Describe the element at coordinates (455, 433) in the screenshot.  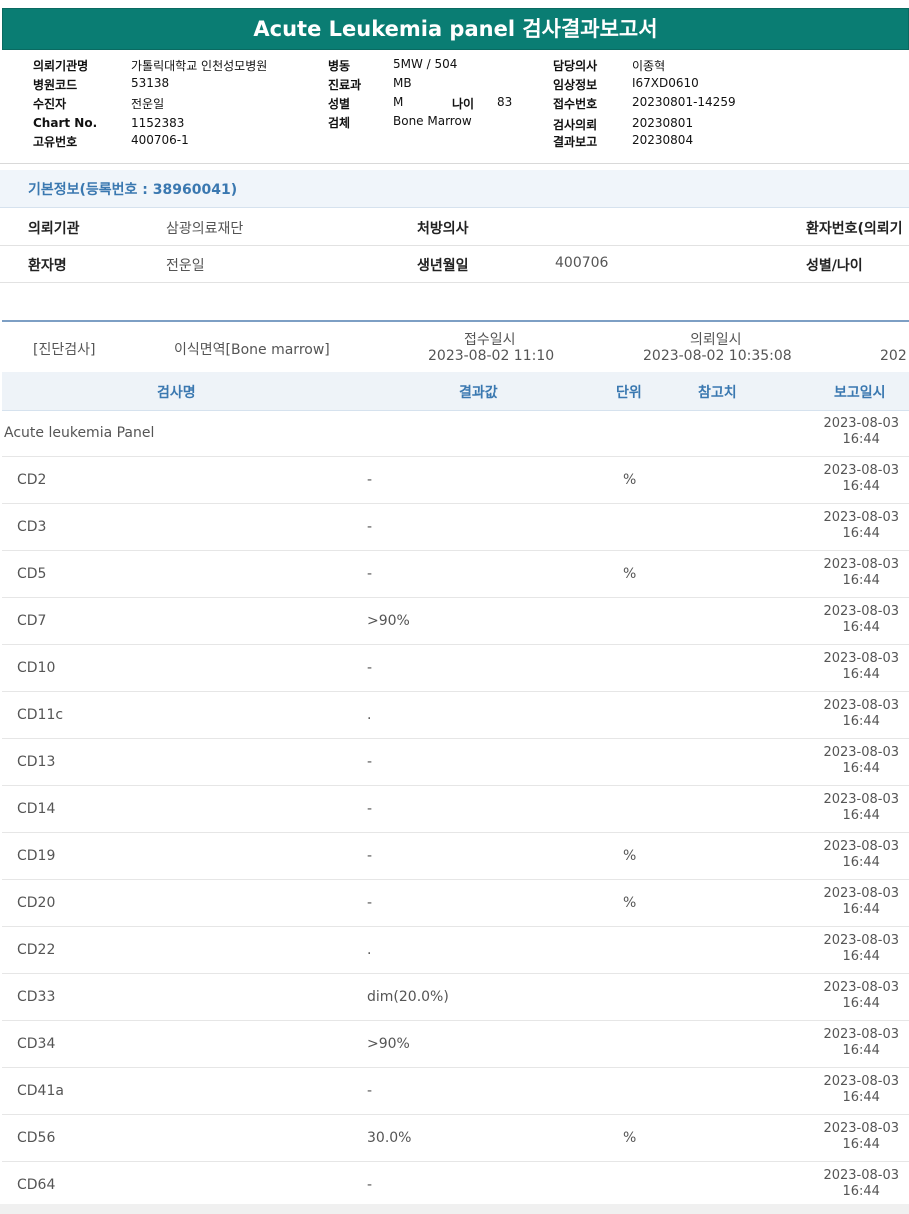
I see `table-row: Acute leukemia Panel 2023-08-03 16:44` at that location.